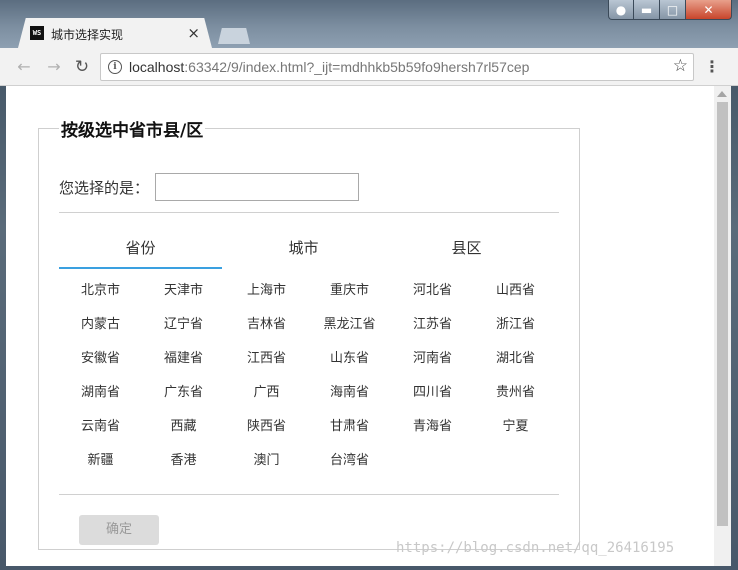 The width and height of the screenshot is (738, 570). Describe the element at coordinates (140, 246) in the screenshot. I see `tab-level-0: 省份` at that location.